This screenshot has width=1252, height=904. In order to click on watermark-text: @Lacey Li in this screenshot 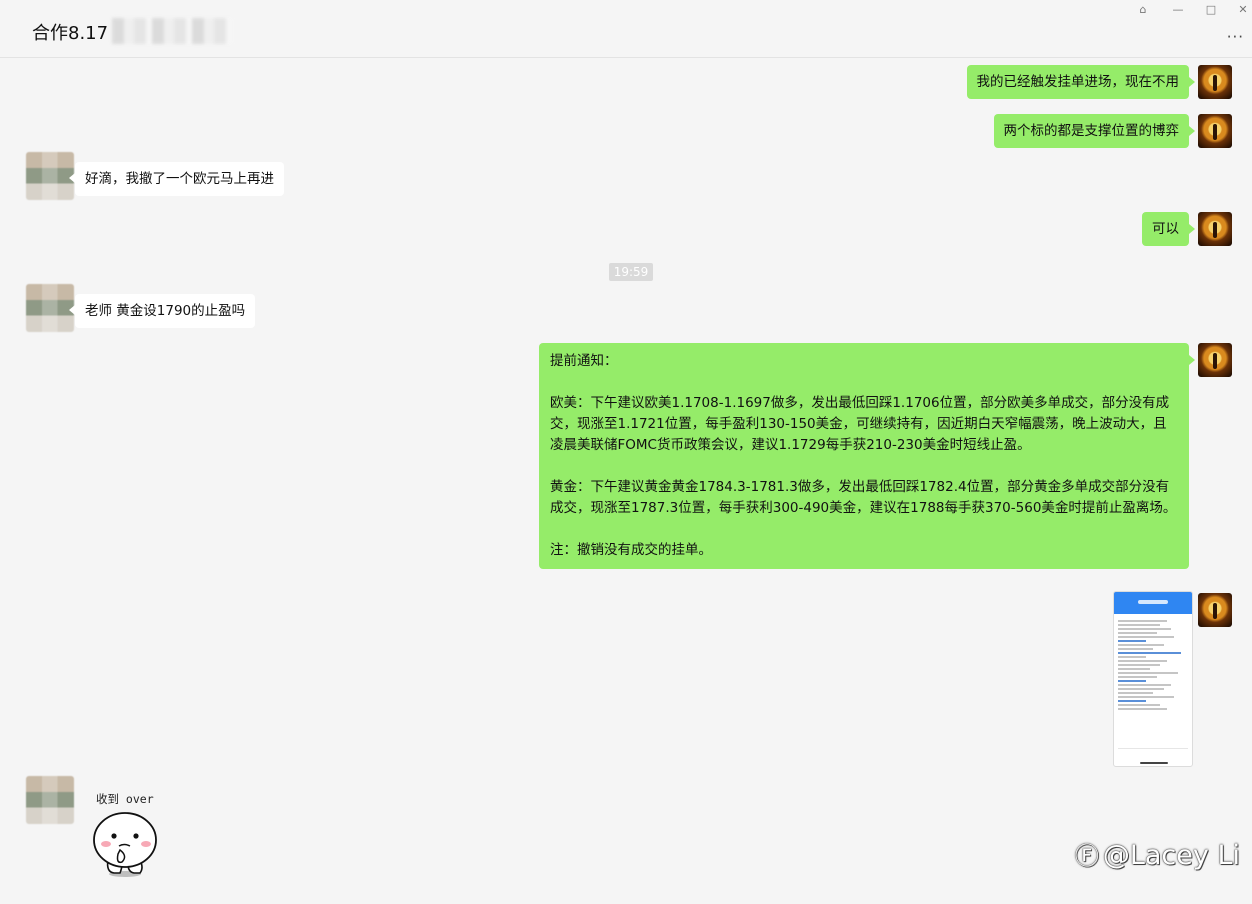, I will do `click(1171, 855)`.